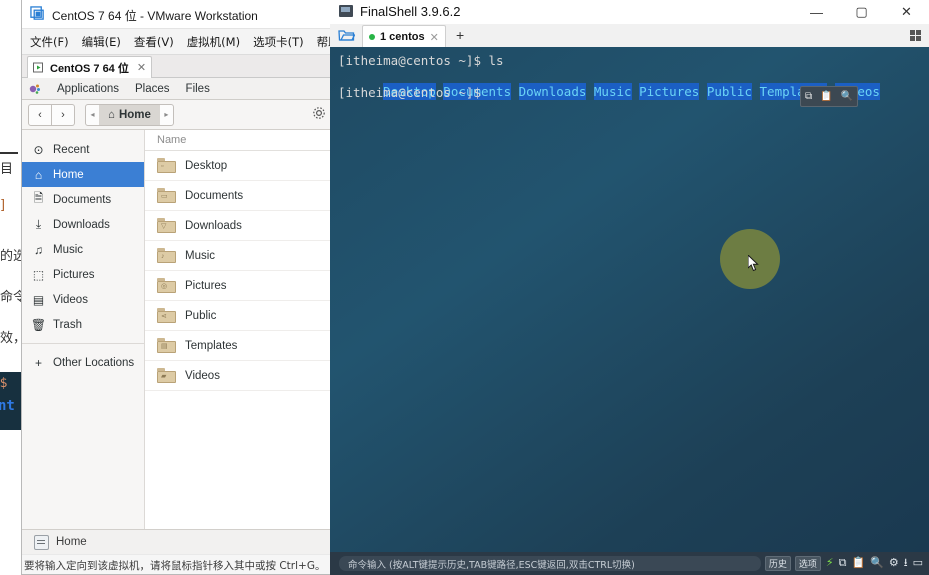 This screenshot has width=929, height=575. I want to click on command-input: 命令输入 (按ALT键提示历史,TAB键路径,ESC键返回,双击CTRL切换), so click(550, 563).